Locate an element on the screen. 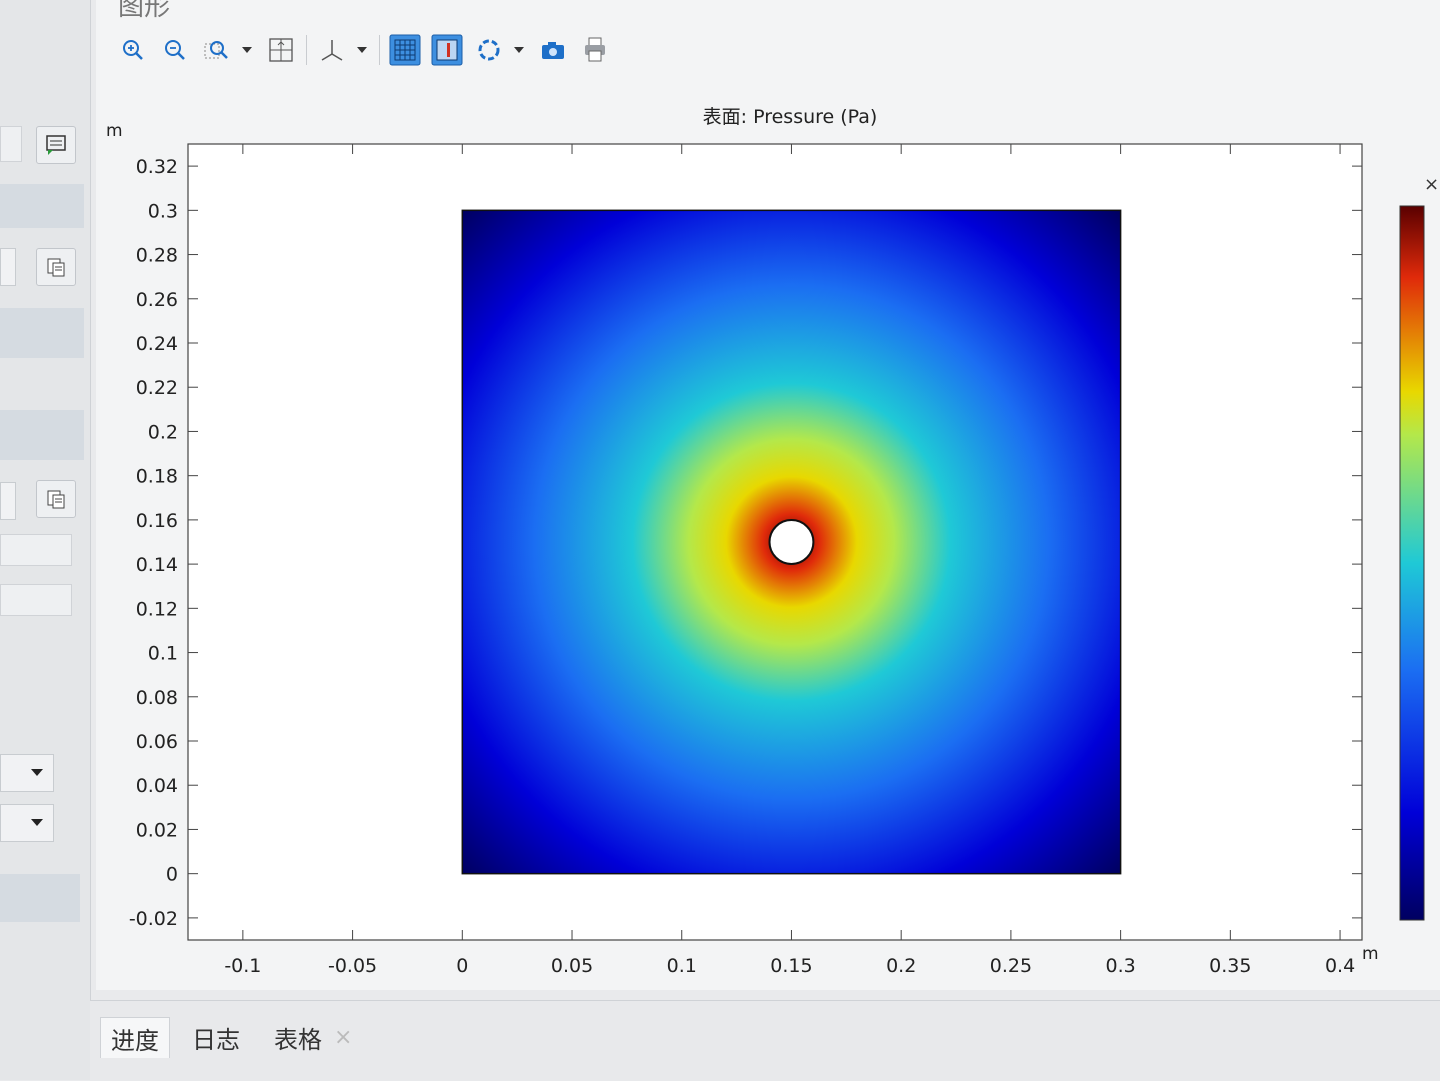 This screenshot has height=1081, width=1440. y-tick-label: 0.22 is located at coordinates (157, 388).